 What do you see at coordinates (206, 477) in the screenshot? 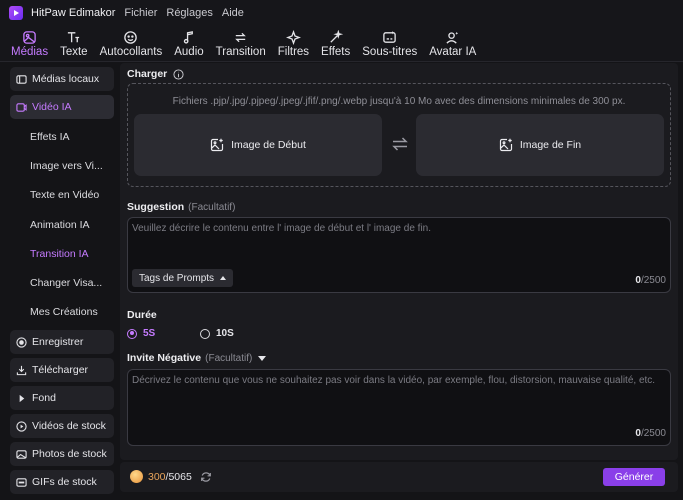
I see `refresh-icon` at bounding box center [206, 477].